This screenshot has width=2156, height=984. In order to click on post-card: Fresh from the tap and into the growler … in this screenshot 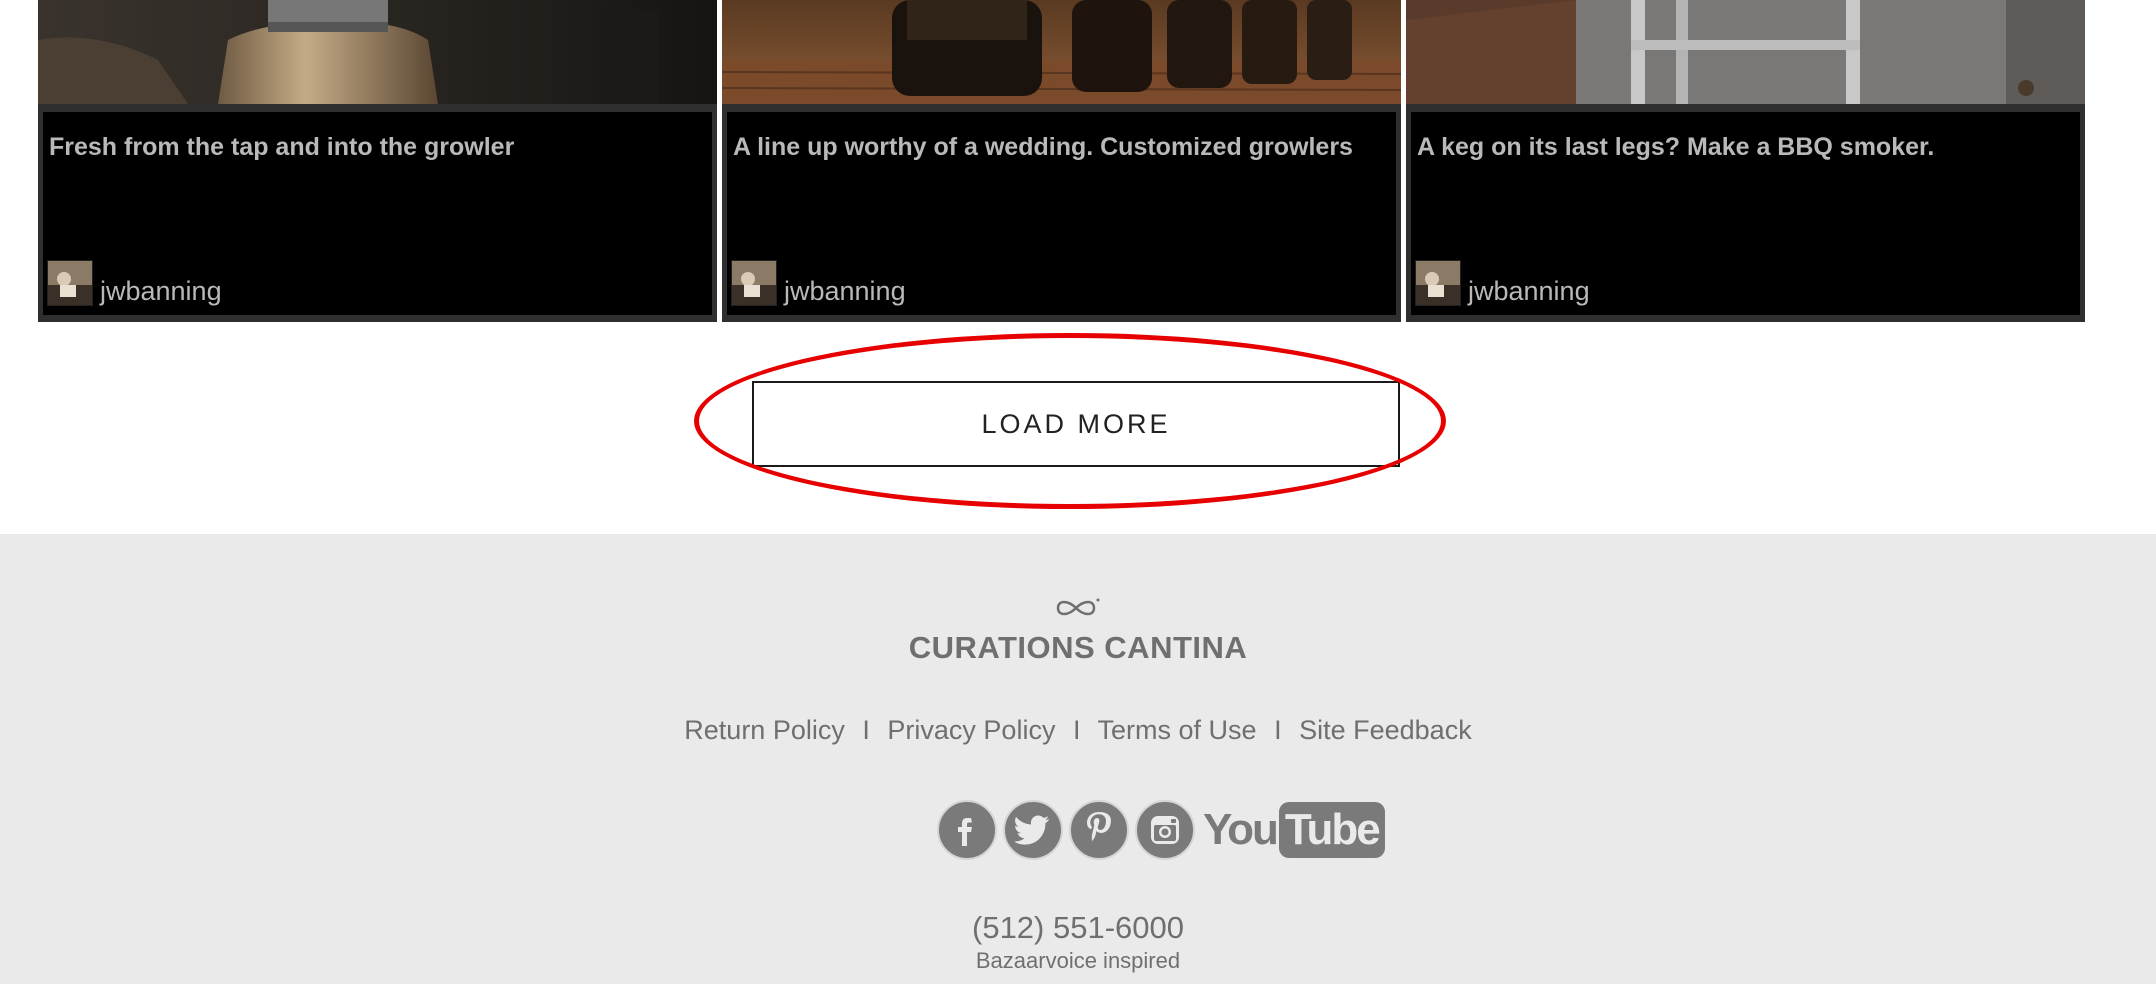, I will do `click(377, 161)`.